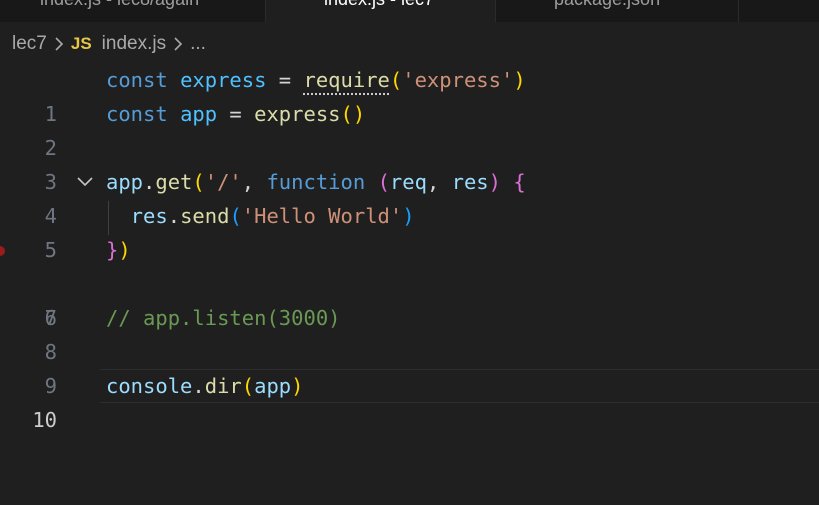 Image resolution: width=819 pixels, height=505 pixels. I want to click on code-line: 7, so click(409, 298).